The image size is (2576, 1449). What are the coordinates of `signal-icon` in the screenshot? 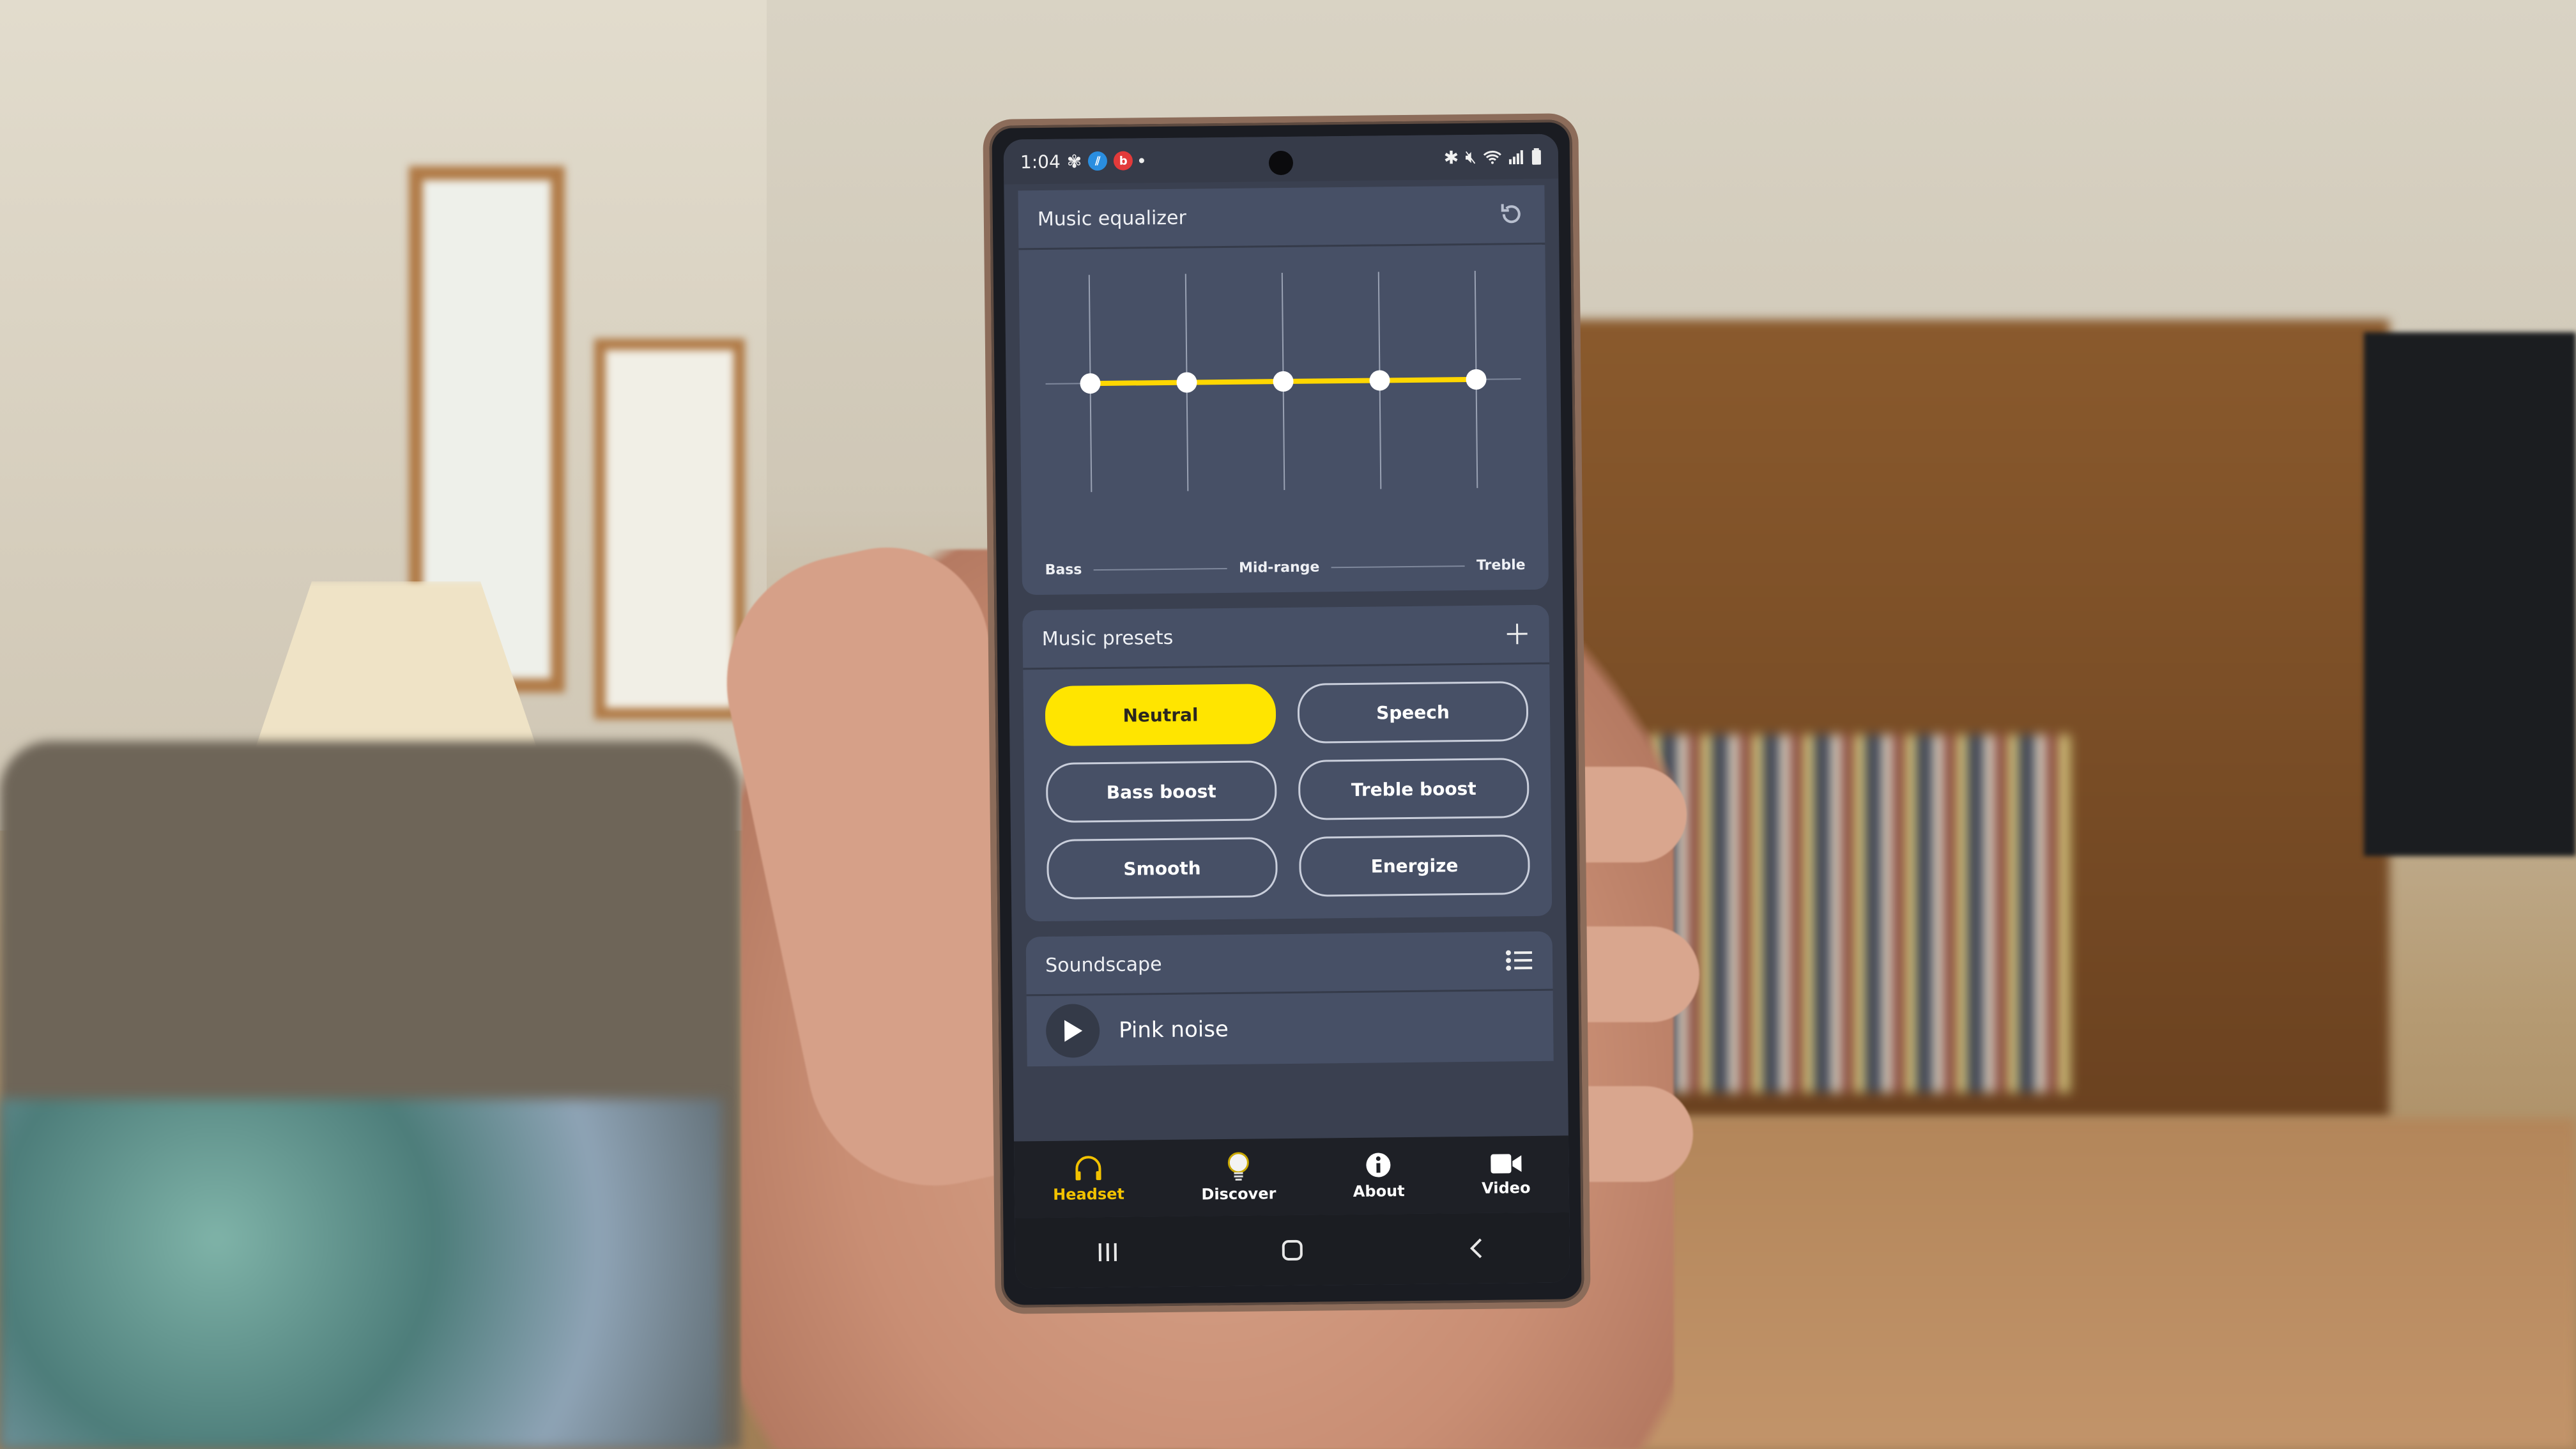 It's located at (1516, 157).